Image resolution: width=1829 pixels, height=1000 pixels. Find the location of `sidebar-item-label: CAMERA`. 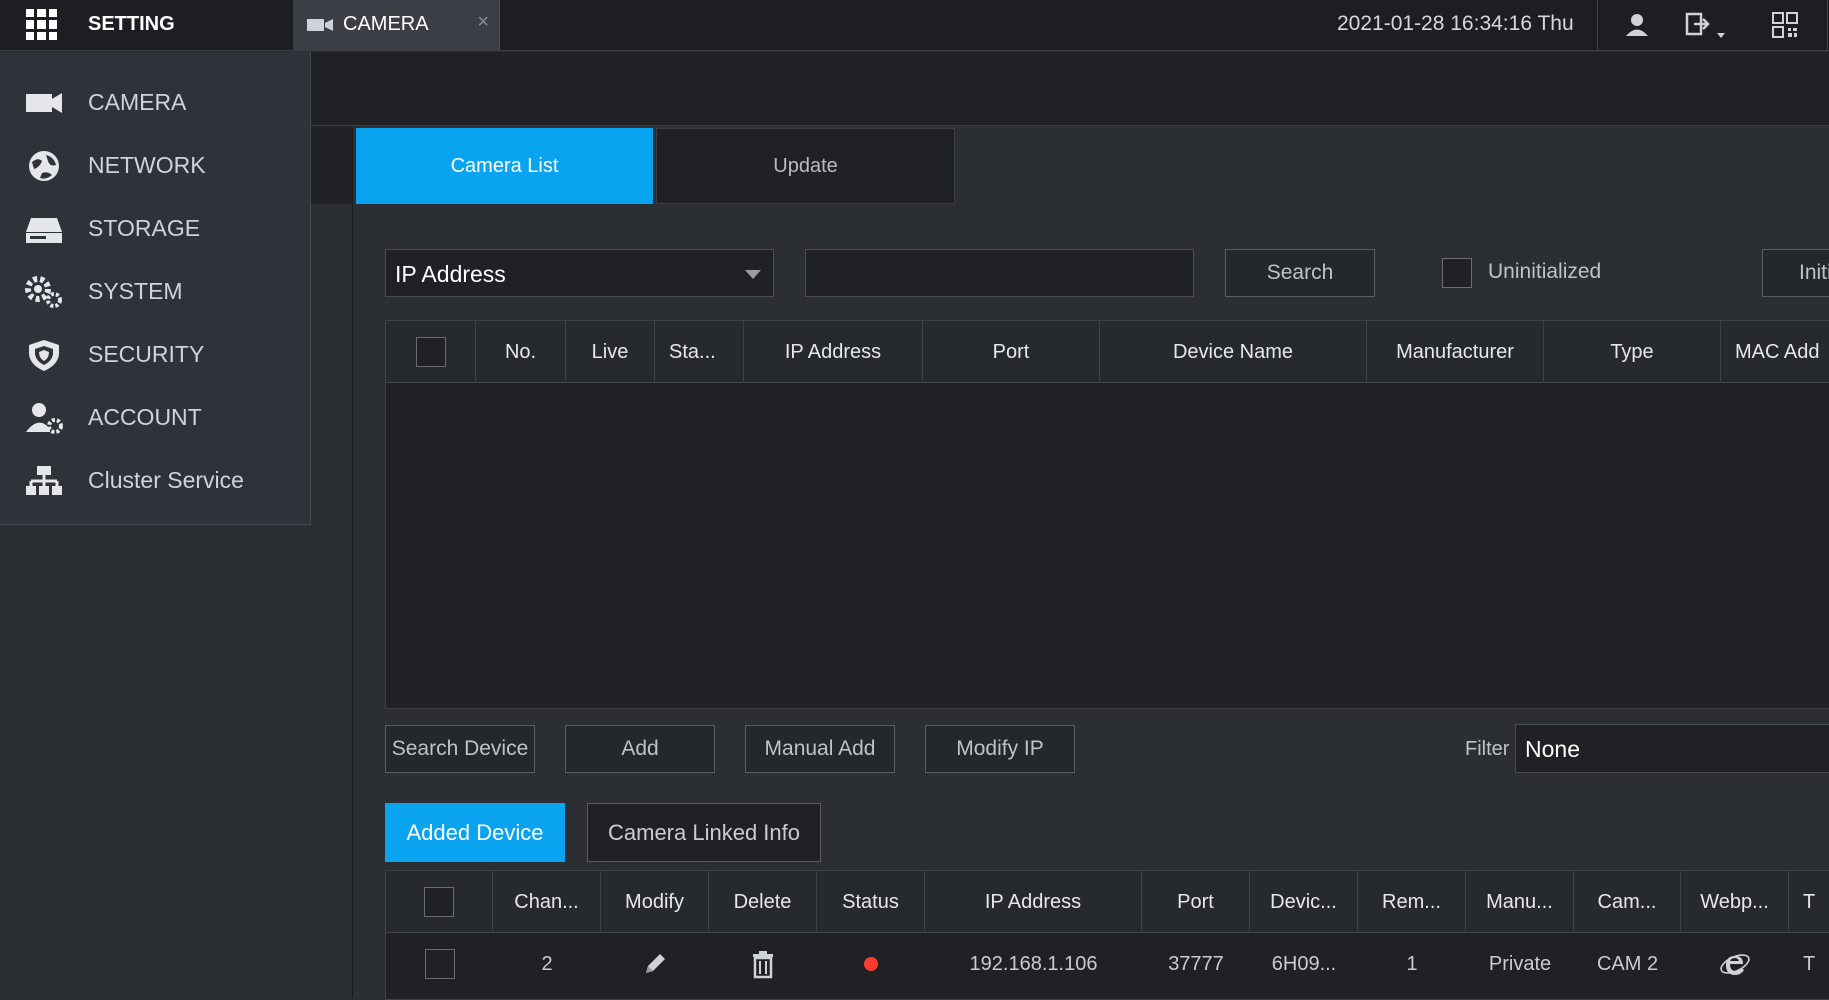

sidebar-item-label: CAMERA is located at coordinates (137, 102).